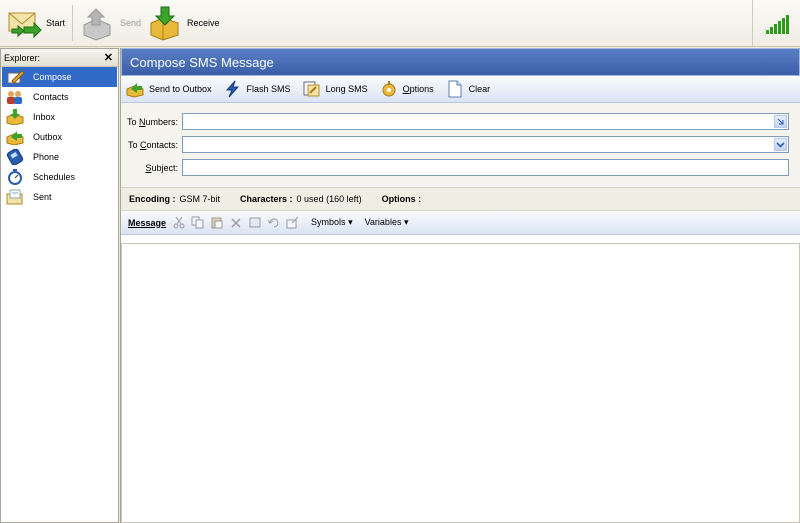 This screenshot has width=800, height=523. I want to click on inbox-icon, so click(15, 117).